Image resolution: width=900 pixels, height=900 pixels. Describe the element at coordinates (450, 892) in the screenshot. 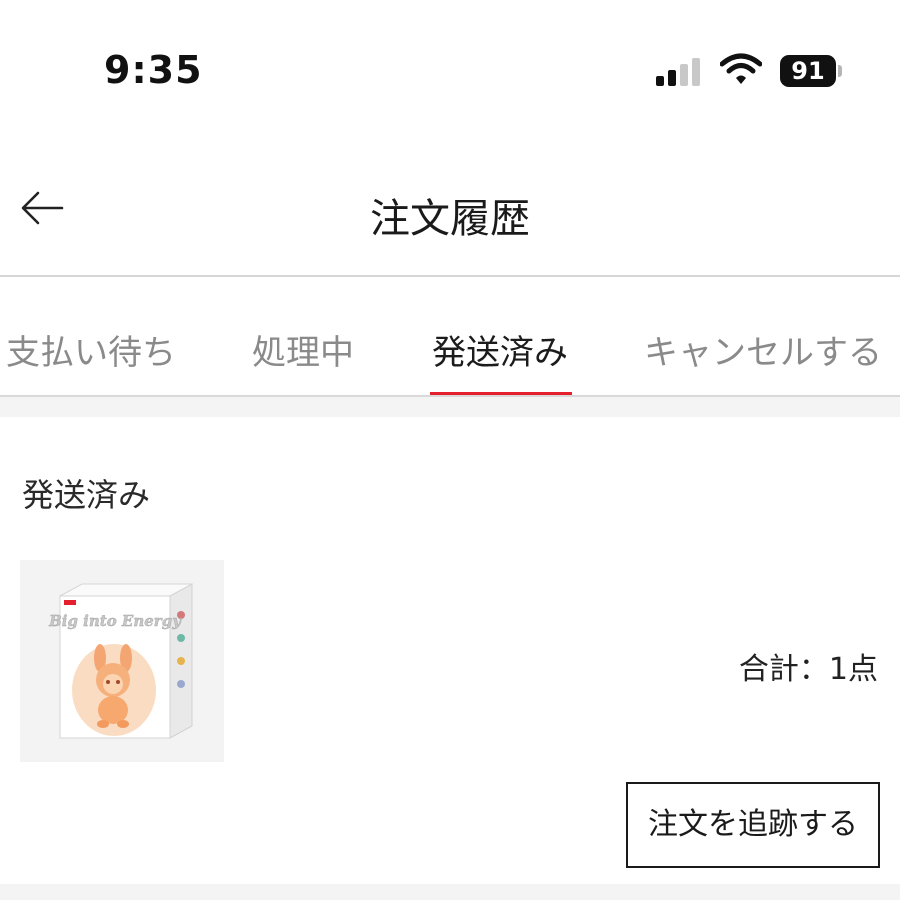

I see `list-separator` at that location.